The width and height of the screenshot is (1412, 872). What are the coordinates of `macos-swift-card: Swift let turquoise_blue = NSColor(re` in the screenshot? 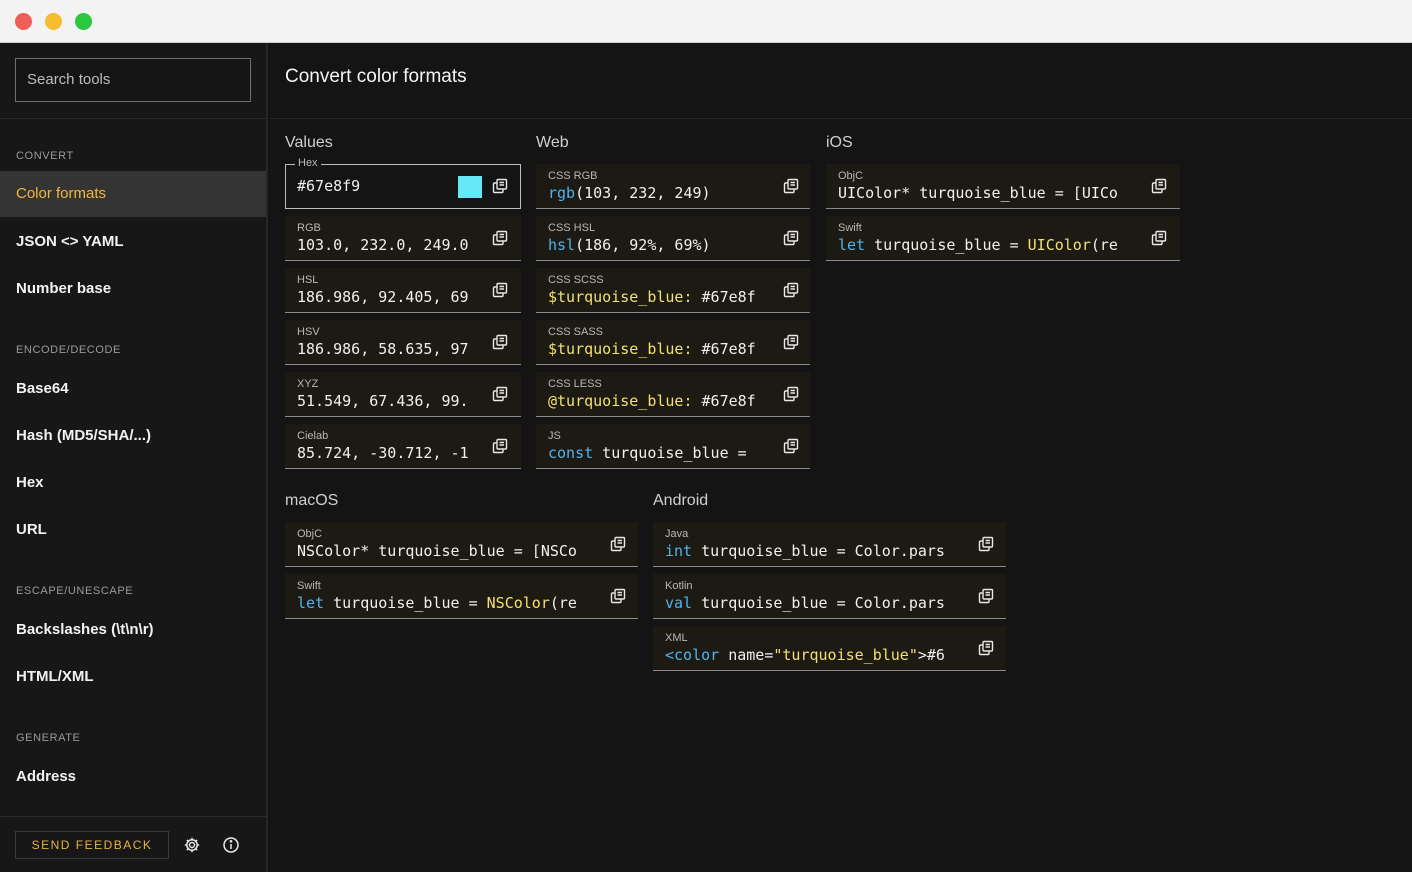 It's located at (461, 596).